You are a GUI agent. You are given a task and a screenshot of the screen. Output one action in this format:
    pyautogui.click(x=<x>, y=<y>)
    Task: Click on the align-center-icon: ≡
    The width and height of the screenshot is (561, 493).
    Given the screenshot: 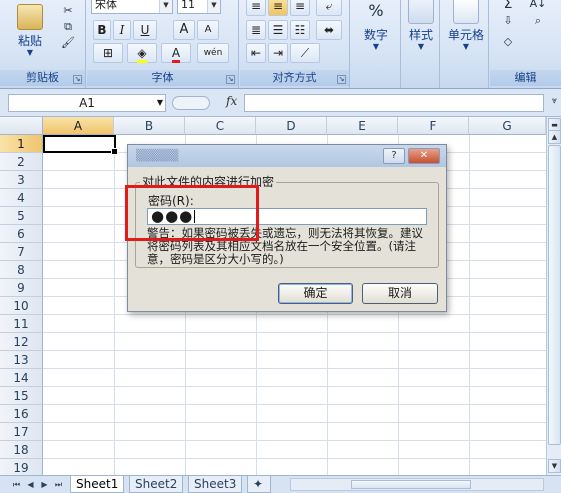 What is the action you would take?
    pyautogui.click(x=278, y=6)
    